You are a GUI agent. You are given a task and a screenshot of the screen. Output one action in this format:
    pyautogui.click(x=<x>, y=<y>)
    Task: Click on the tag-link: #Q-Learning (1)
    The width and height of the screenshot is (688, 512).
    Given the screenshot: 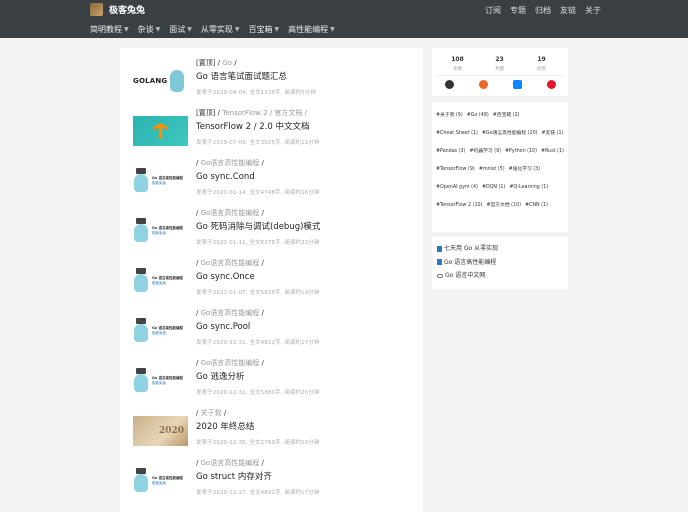 What is the action you would take?
    pyautogui.click(x=528, y=188)
    